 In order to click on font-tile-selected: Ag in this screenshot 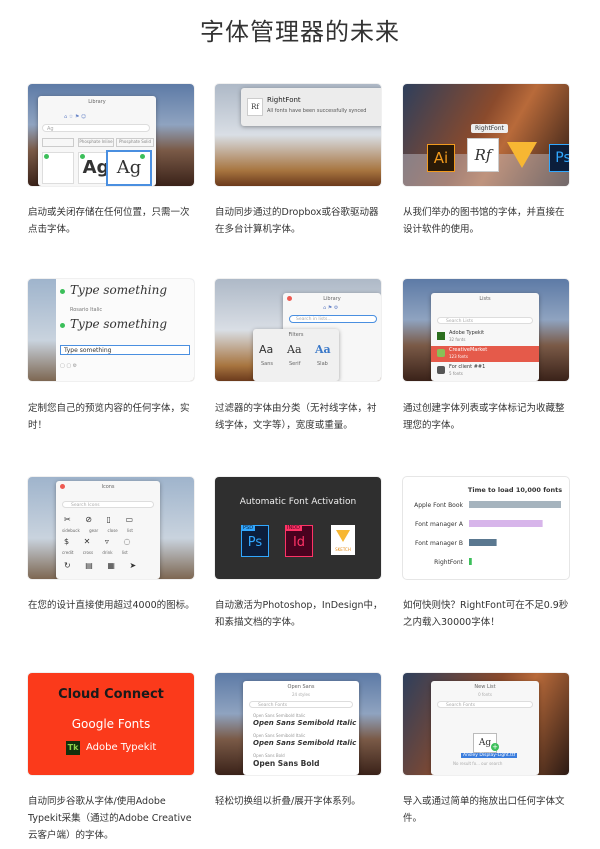, I will do `click(129, 168)`.